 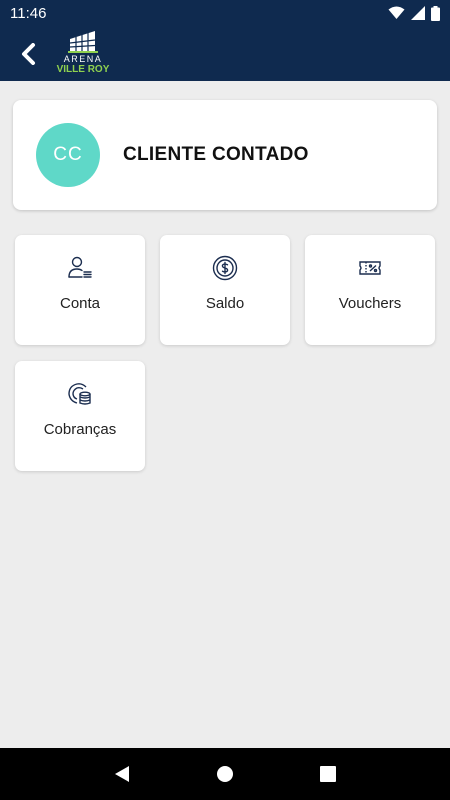 What do you see at coordinates (28, 13) in the screenshot?
I see `status-time: 11:46` at bounding box center [28, 13].